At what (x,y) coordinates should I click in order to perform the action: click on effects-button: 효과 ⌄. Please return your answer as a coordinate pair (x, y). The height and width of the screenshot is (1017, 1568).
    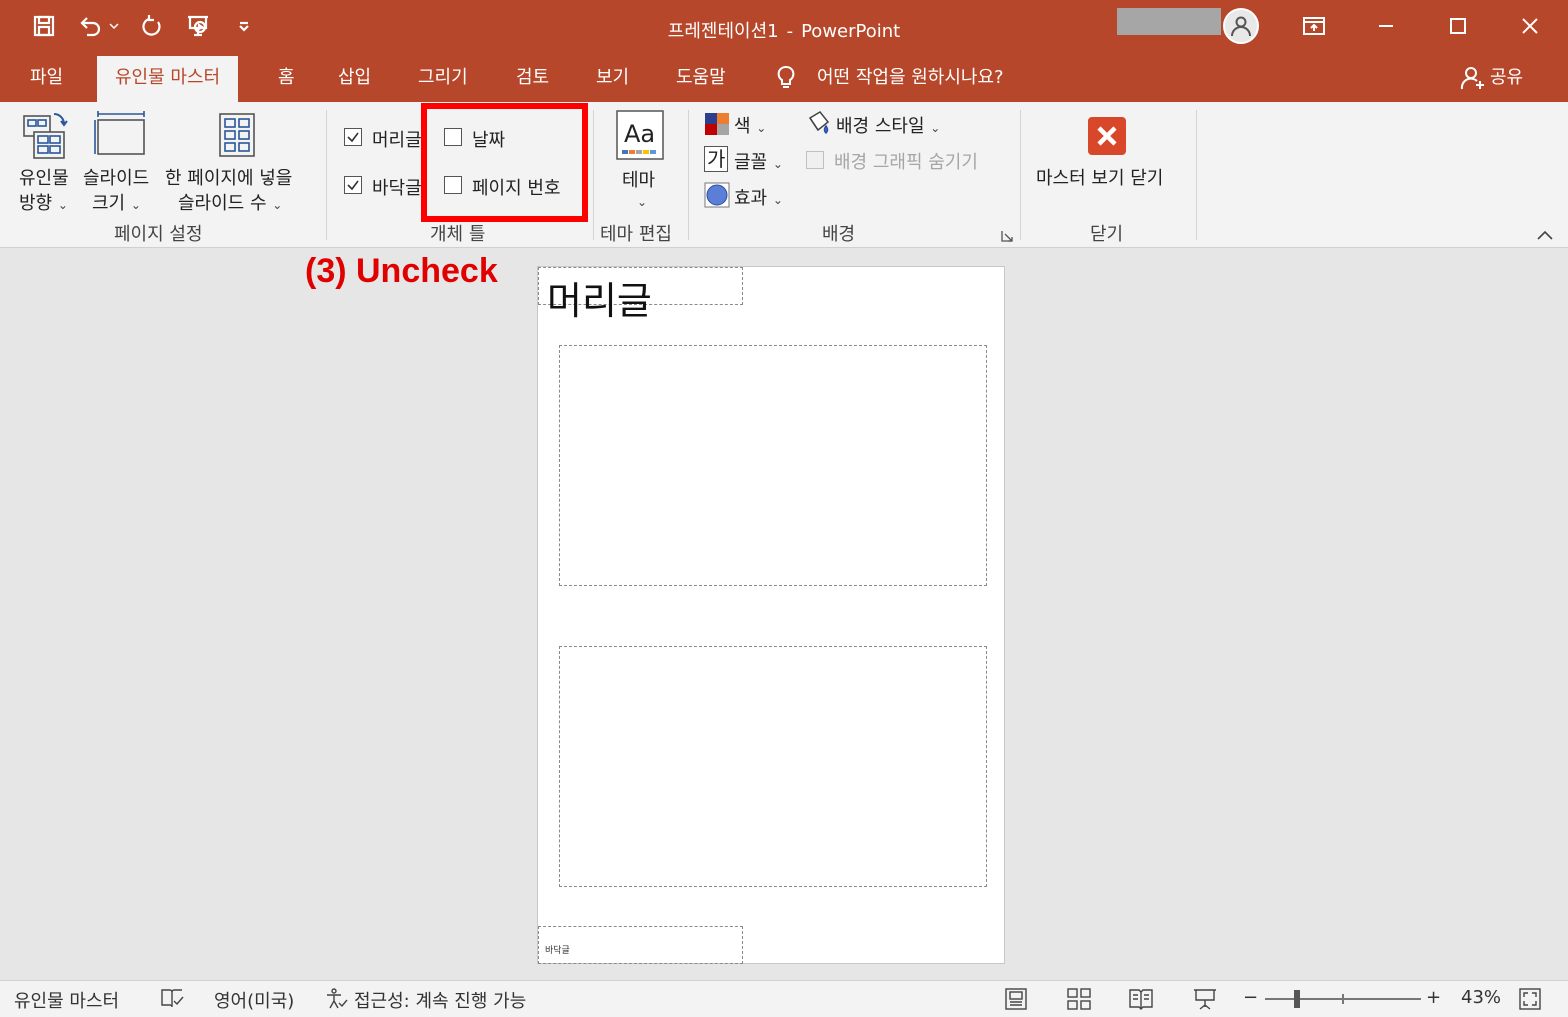
    Looking at the image, I should click on (758, 197).